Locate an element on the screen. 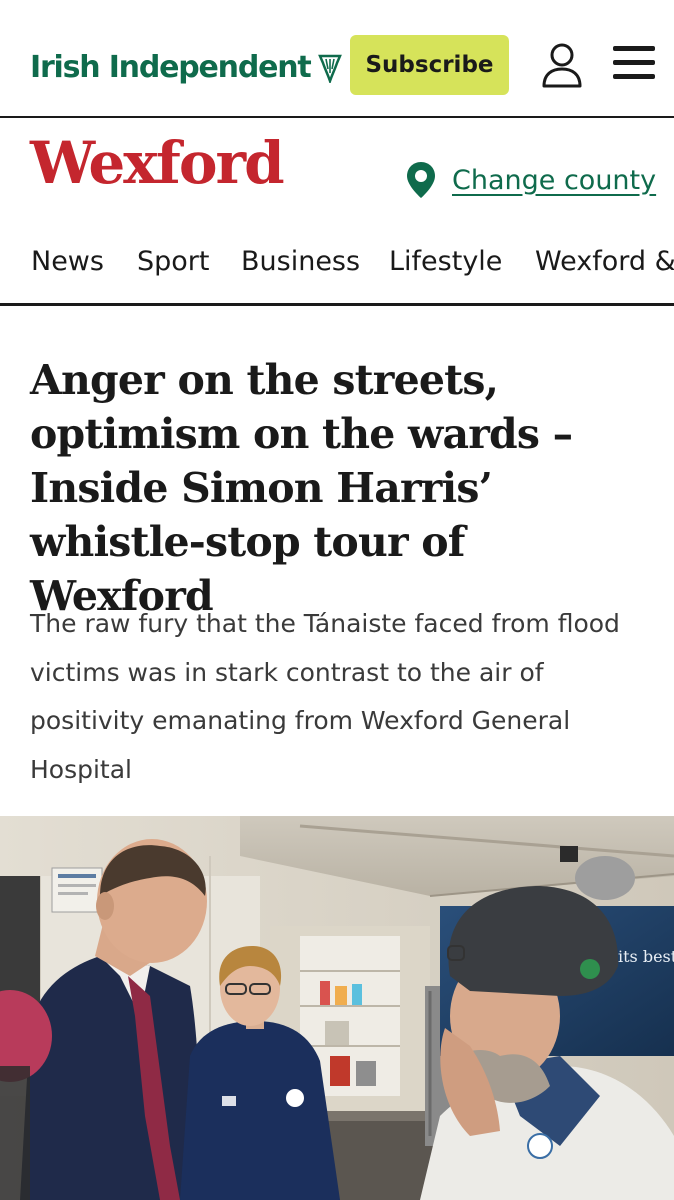 This screenshot has height=1200, width=674. section-nav: News Sport Business Lifestyle Wexford & is located at coordinates (337, 269).